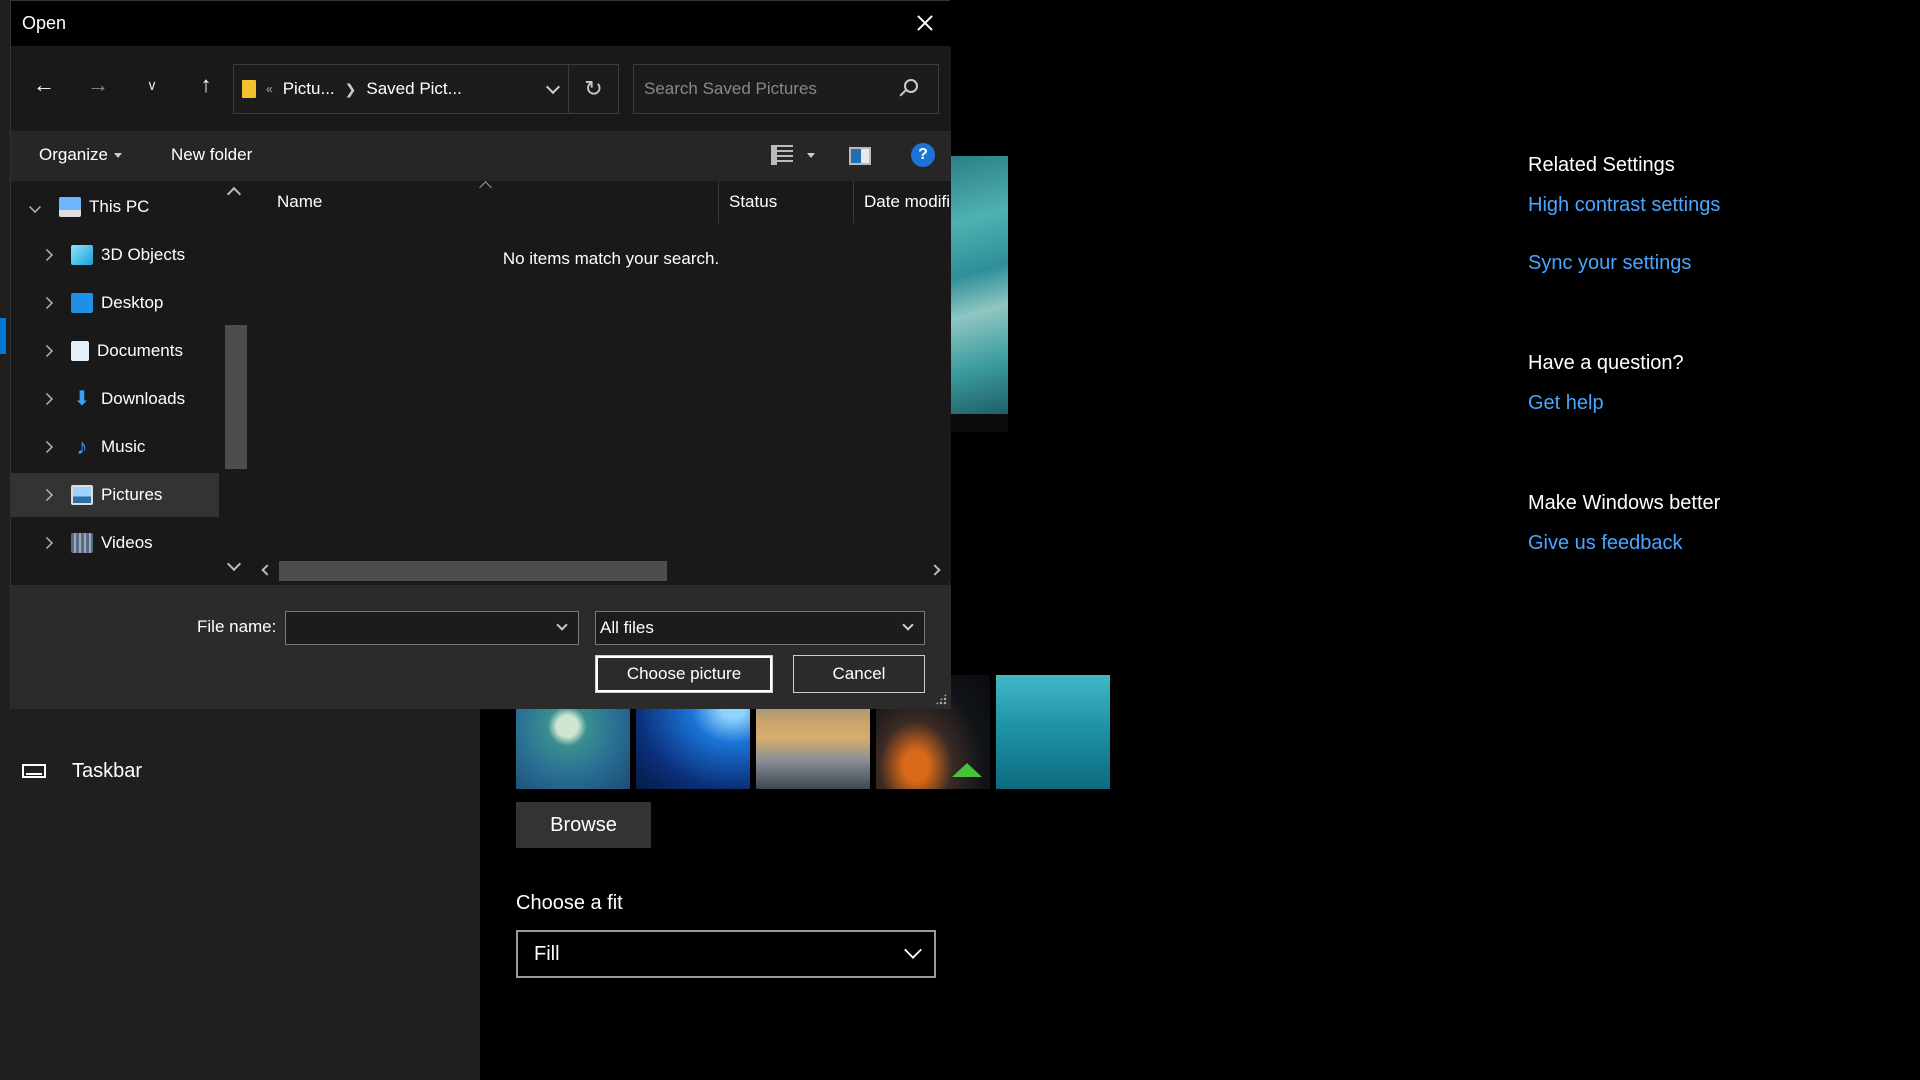 This screenshot has width=1920, height=1080. What do you see at coordinates (98, 85) in the screenshot?
I see `forward-arrow-icon: →` at bounding box center [98, 85].